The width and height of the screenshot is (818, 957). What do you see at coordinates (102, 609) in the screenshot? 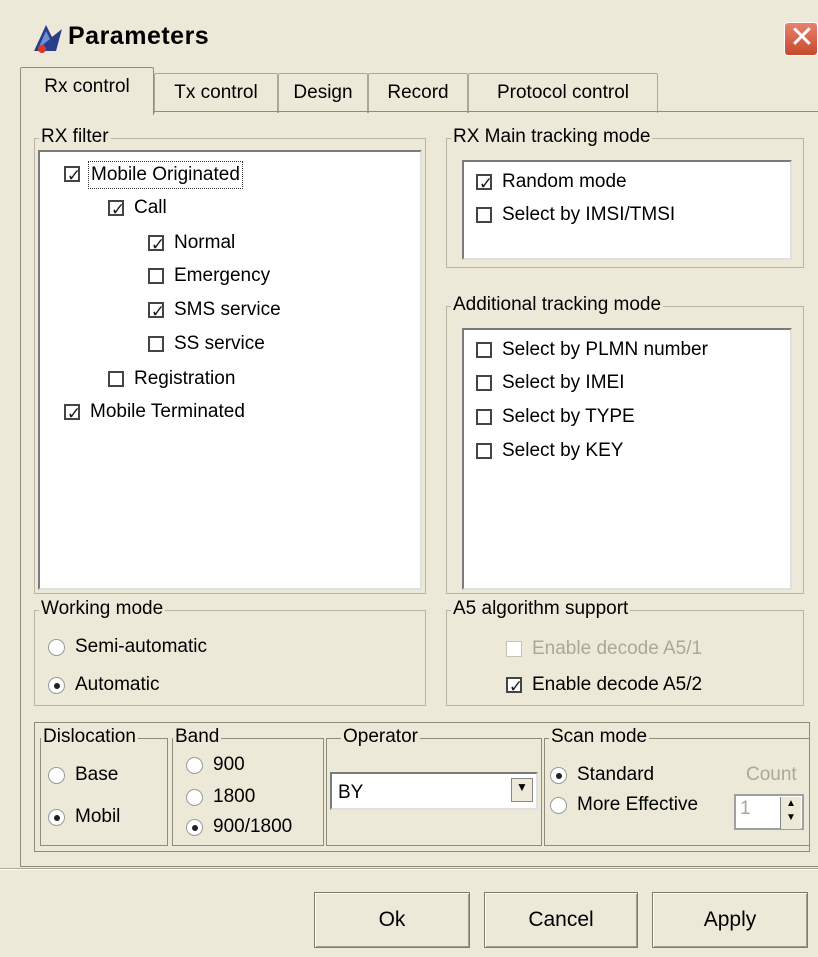
I see `working-mode-label: Working mode` at bounding box center [102, 609].